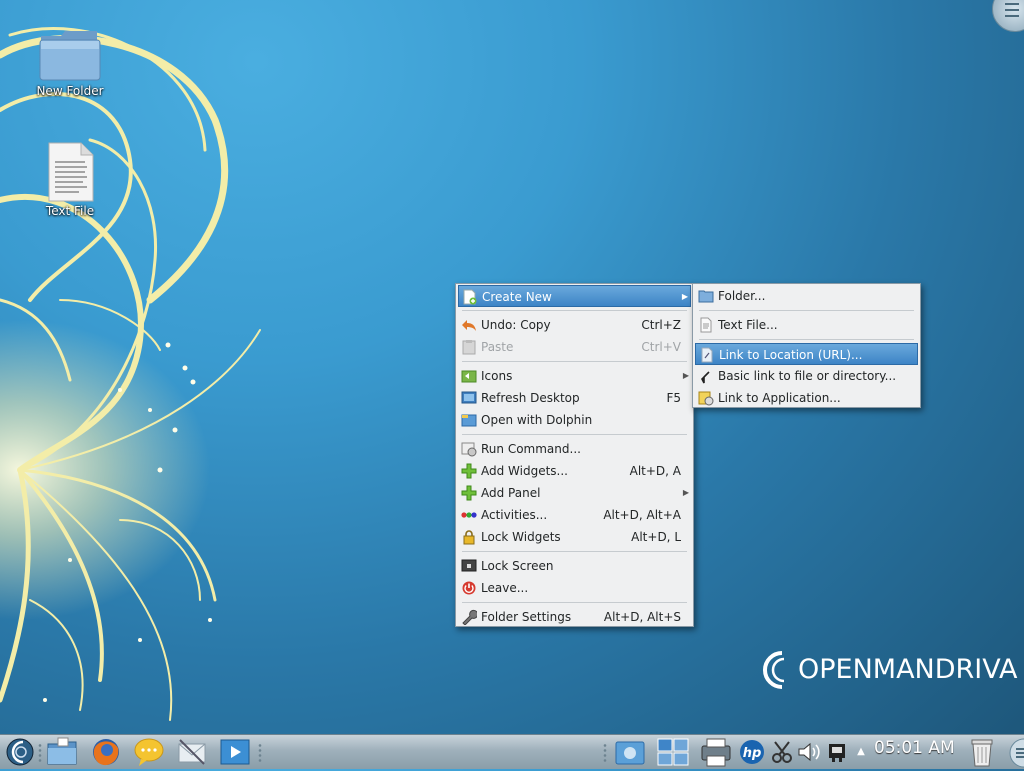 The image size is (1024, 771). What do you see at coordinates (574, 325) in the screenshot?
I see `menu-item-undo-copy: Undo: Copy Ctrl+Z` at bounding box center [574, 325].